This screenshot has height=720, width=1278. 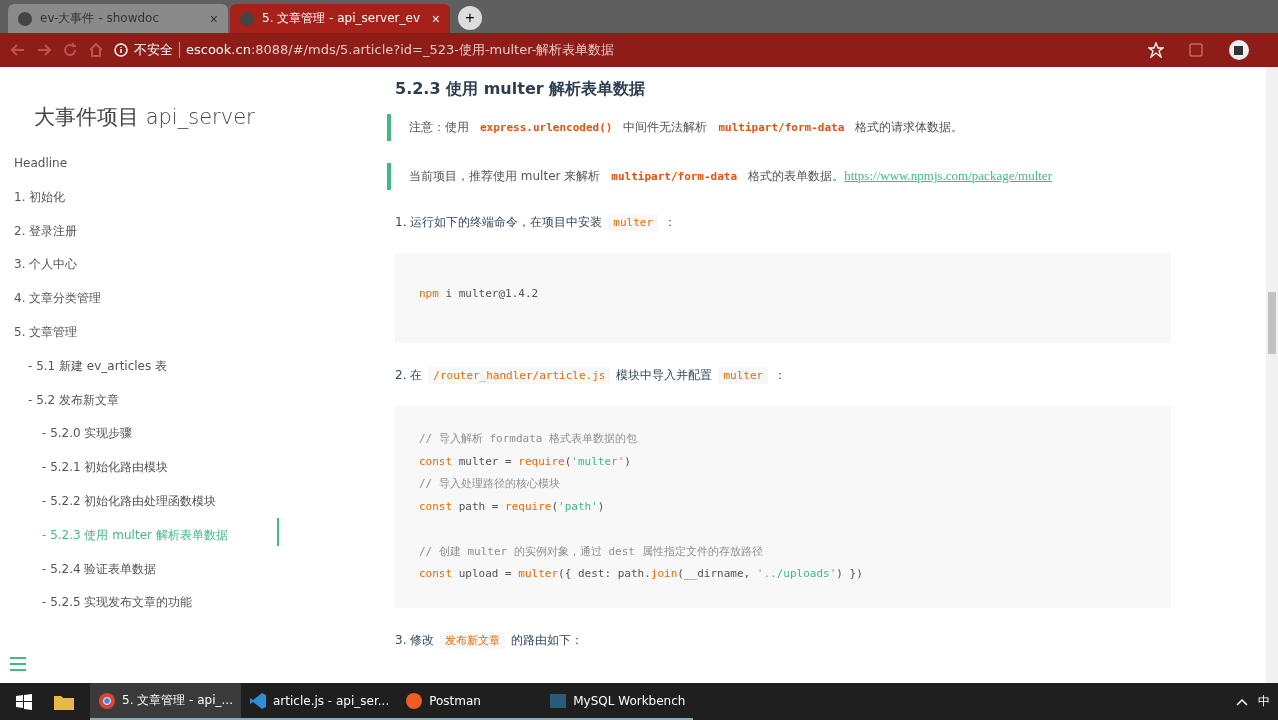 I want to click on step-paragraph: 1. 运行如下的终端命令，在项目中安装 multer ：, so click(x=536, y=222).